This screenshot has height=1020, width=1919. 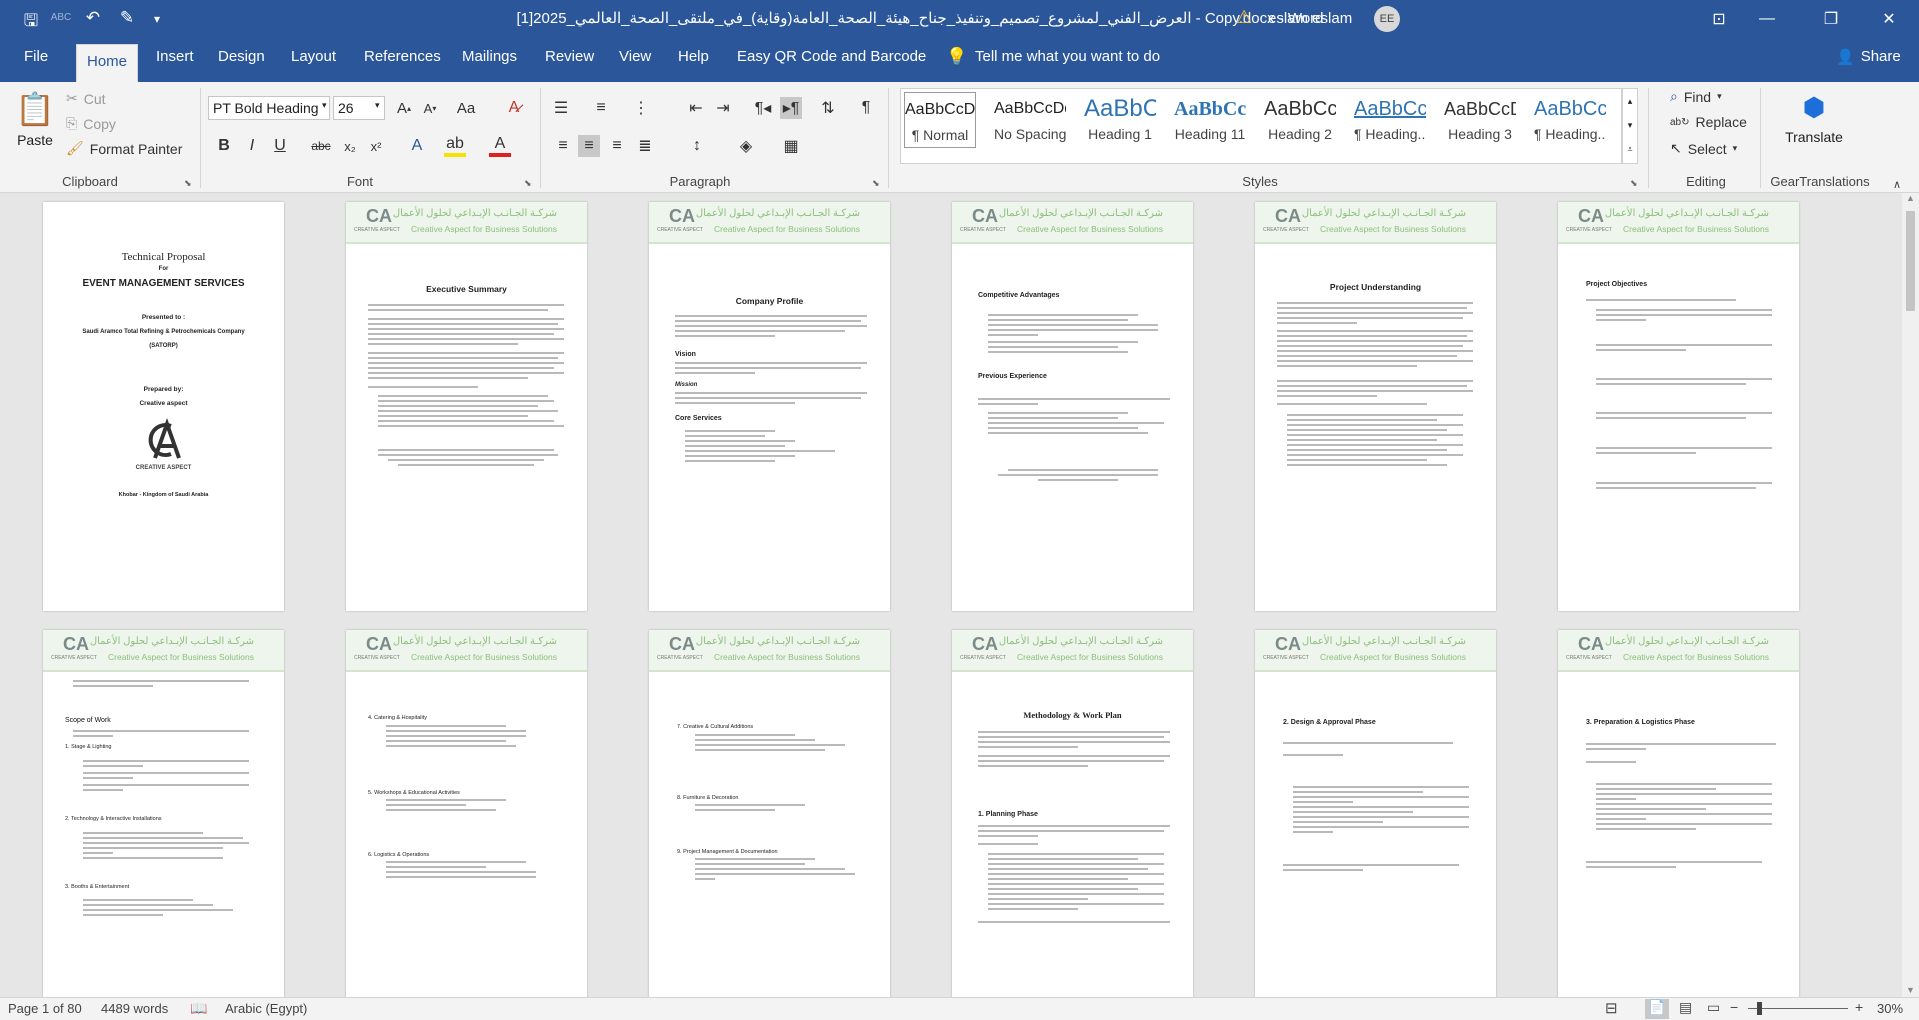 What do you see at coordinates (241, 56) in the screenshot?
I see `tab-design: Design` at bounding box center [241, 56].